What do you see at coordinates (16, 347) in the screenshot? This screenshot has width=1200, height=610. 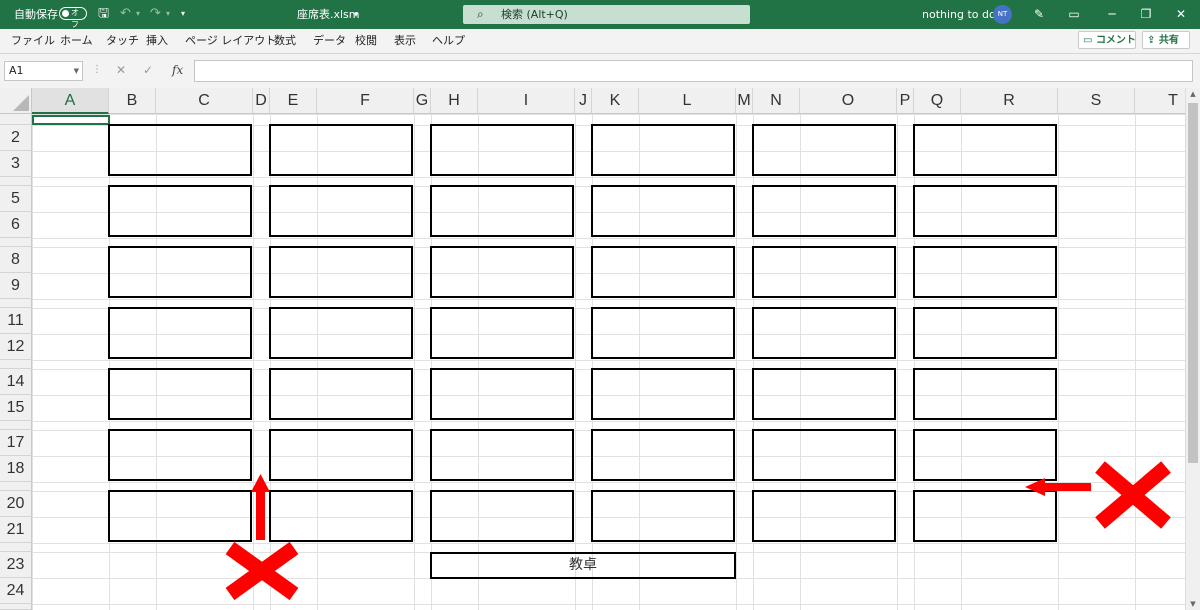 I see `row-header: 12` at bounding box center [16, 347].